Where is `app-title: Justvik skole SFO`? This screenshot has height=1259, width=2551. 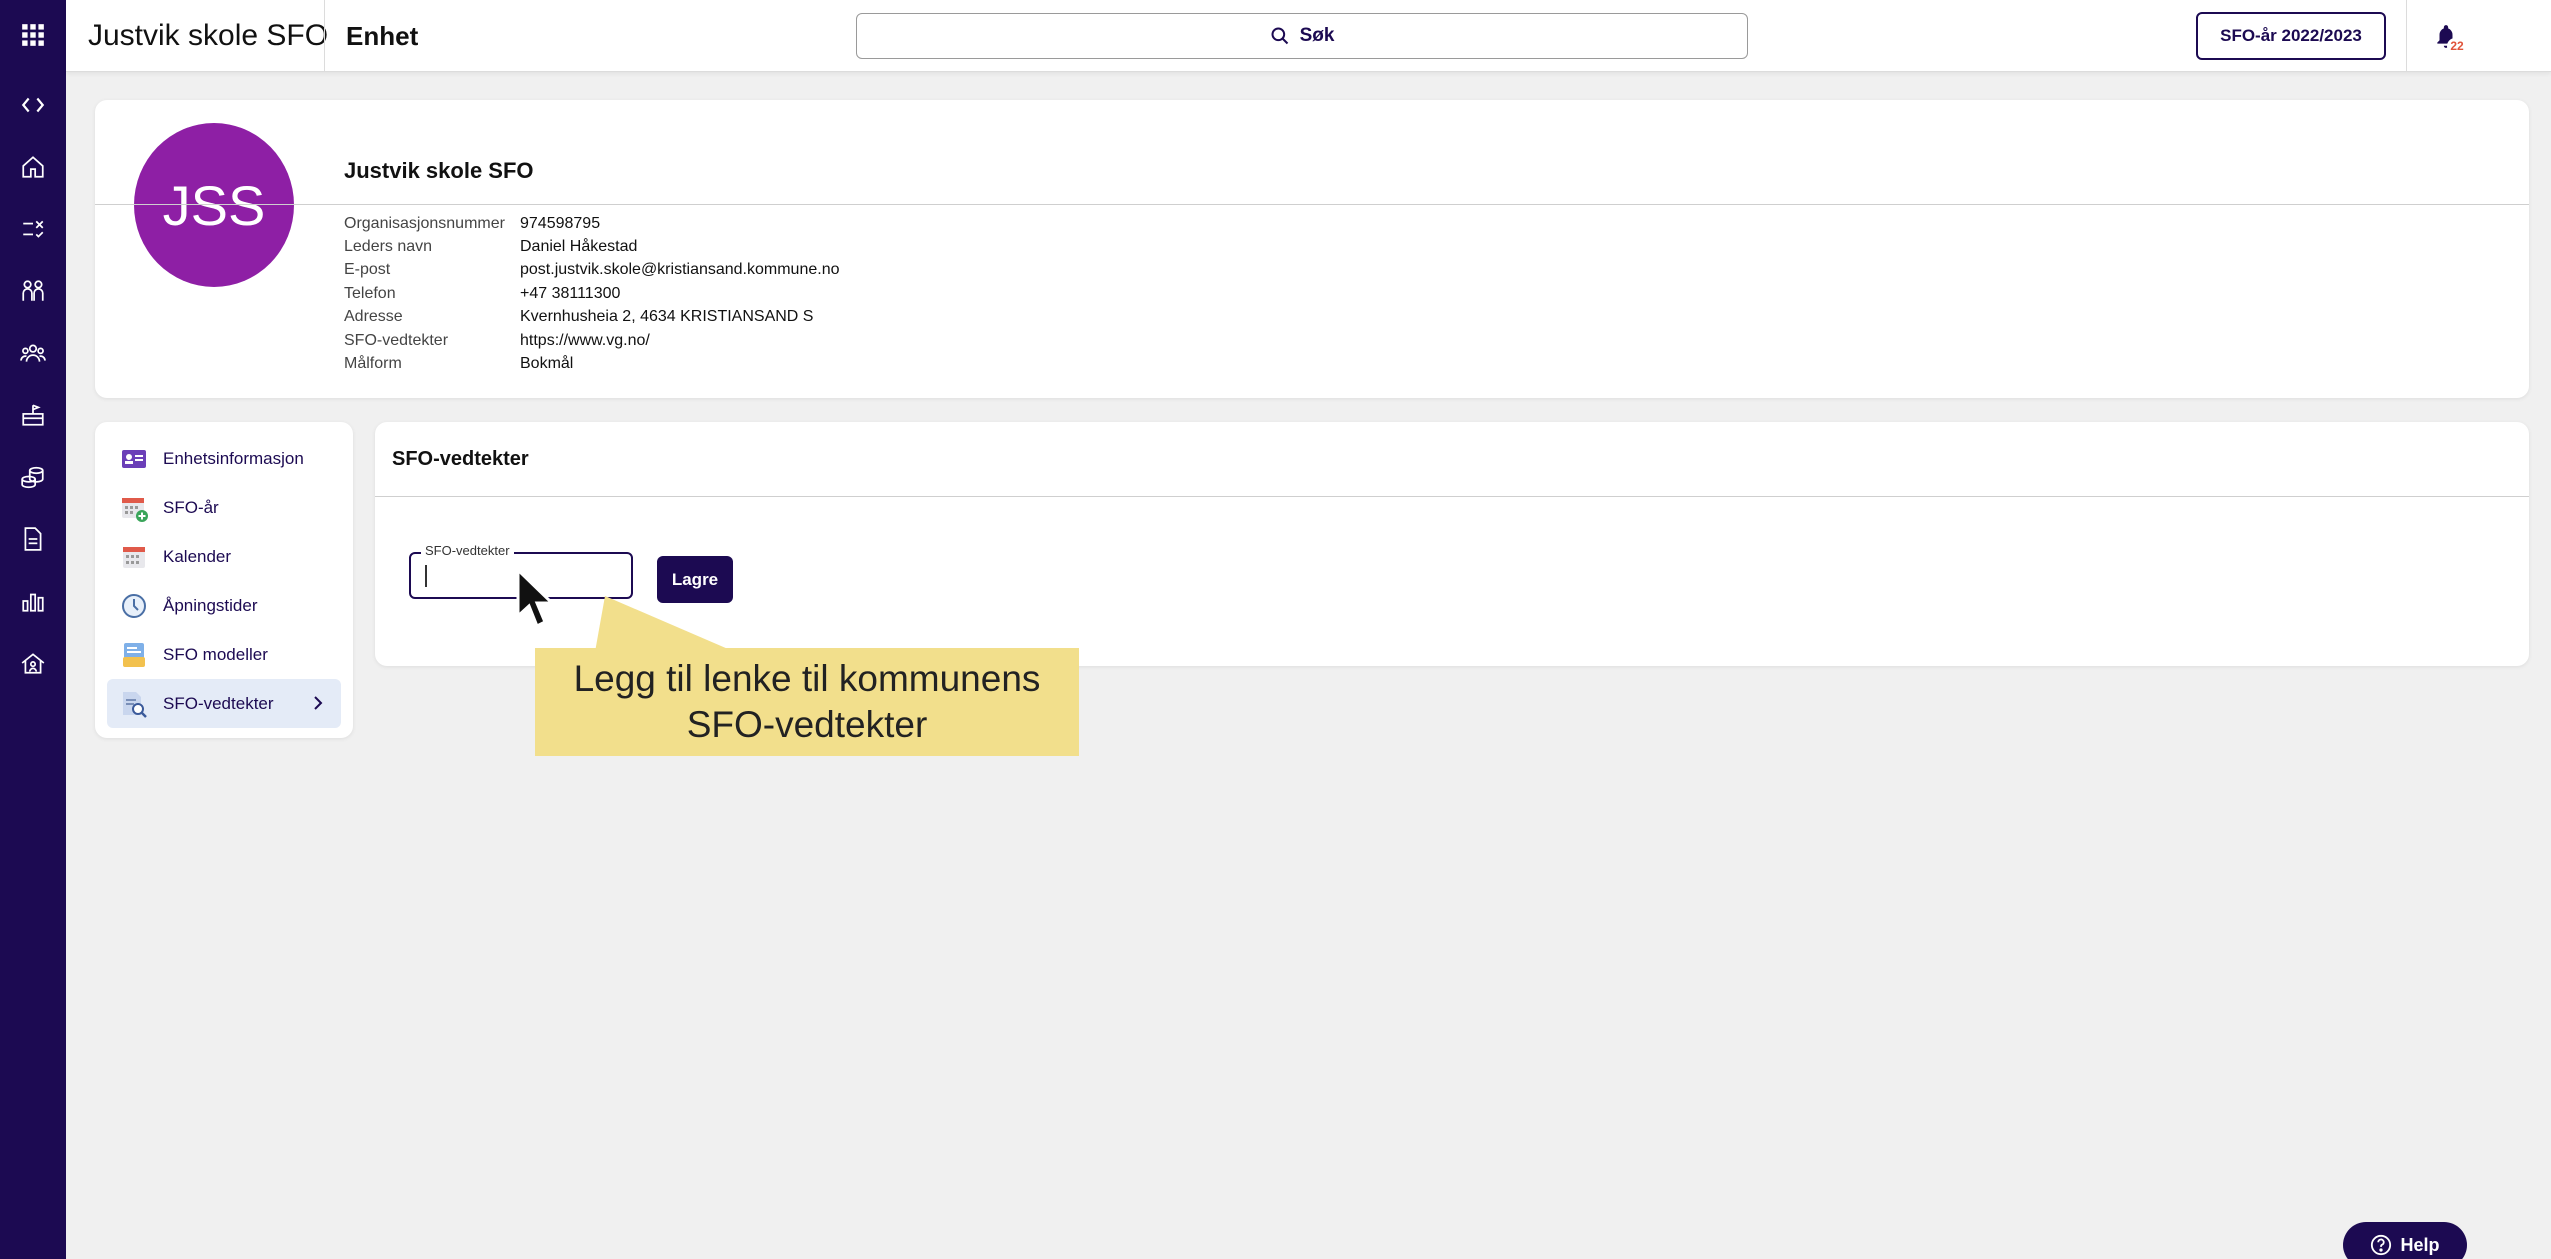
app-title: Justvik skole SFO is located at coordinates (208, 35).